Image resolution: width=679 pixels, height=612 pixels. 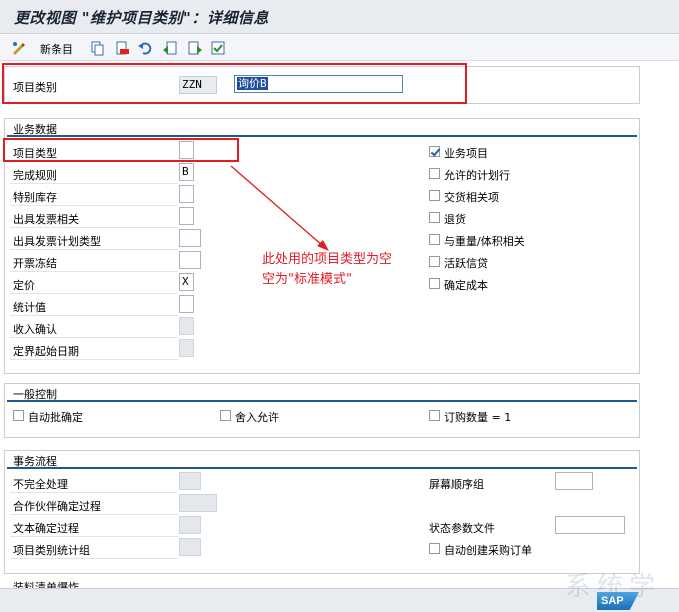 I want to click on text-determination-input, so click(x=190, y=525).